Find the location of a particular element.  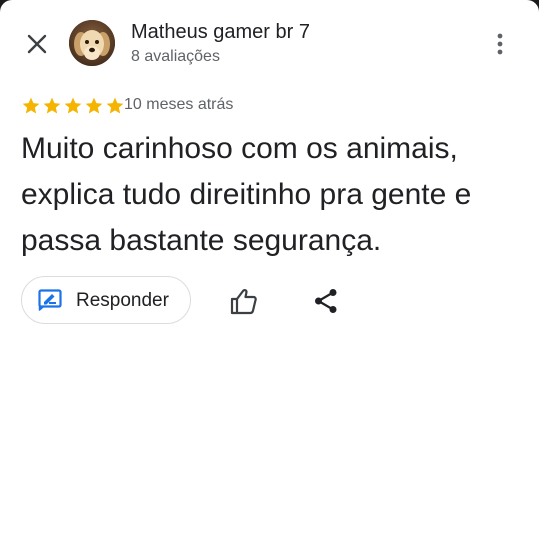

reply-button-label: Responder is located at coordinates (122, 300).